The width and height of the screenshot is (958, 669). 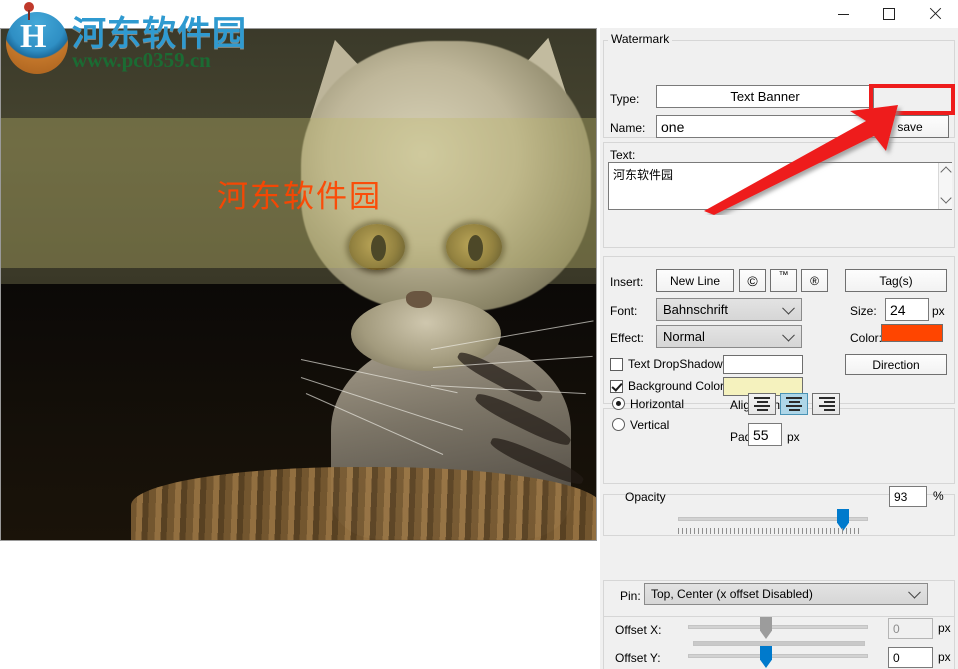 I want to click on minimize-icon, so click(x=843, y=14).